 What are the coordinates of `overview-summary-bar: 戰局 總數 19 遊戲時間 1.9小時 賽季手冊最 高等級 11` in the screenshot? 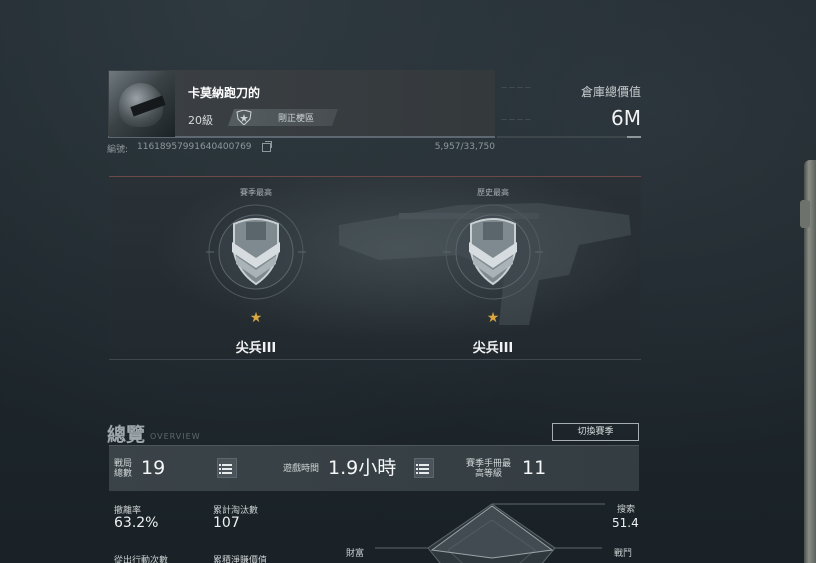 It's located at (374, 468).